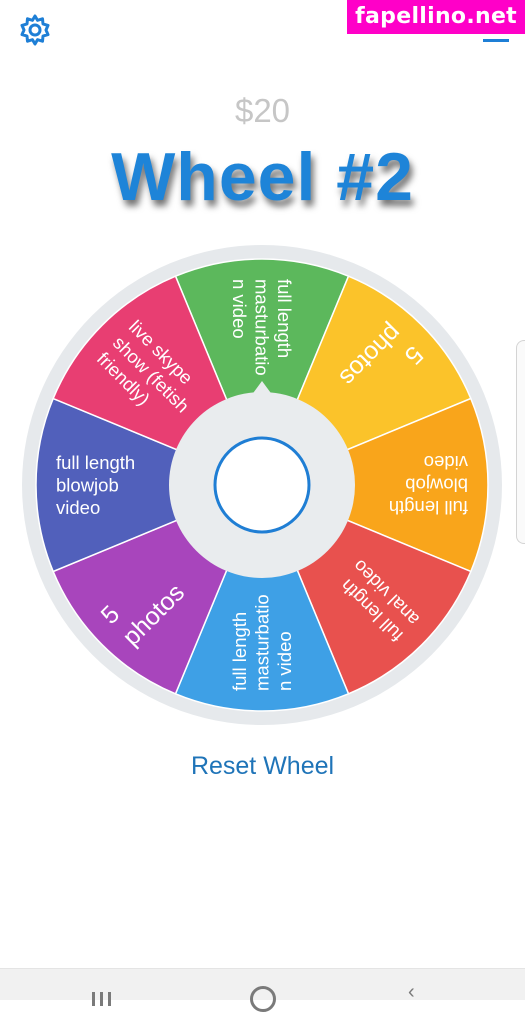 This screenshot has width=525, height=1012. I want to click on system-nav-bar: ‹, so click(262, 990).